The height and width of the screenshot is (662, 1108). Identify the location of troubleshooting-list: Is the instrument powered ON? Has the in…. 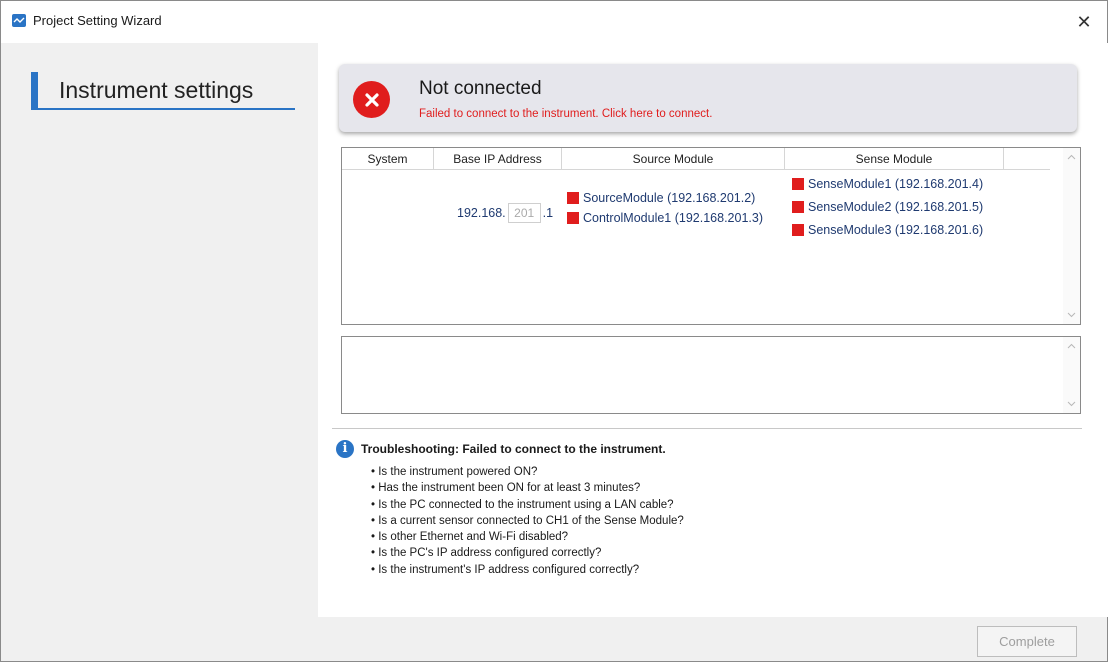
(527, 521).